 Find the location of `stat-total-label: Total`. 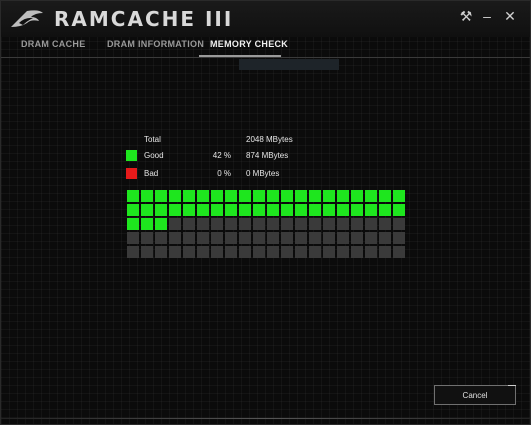

stat-total-label: Total is located at coordinates (152, 139).